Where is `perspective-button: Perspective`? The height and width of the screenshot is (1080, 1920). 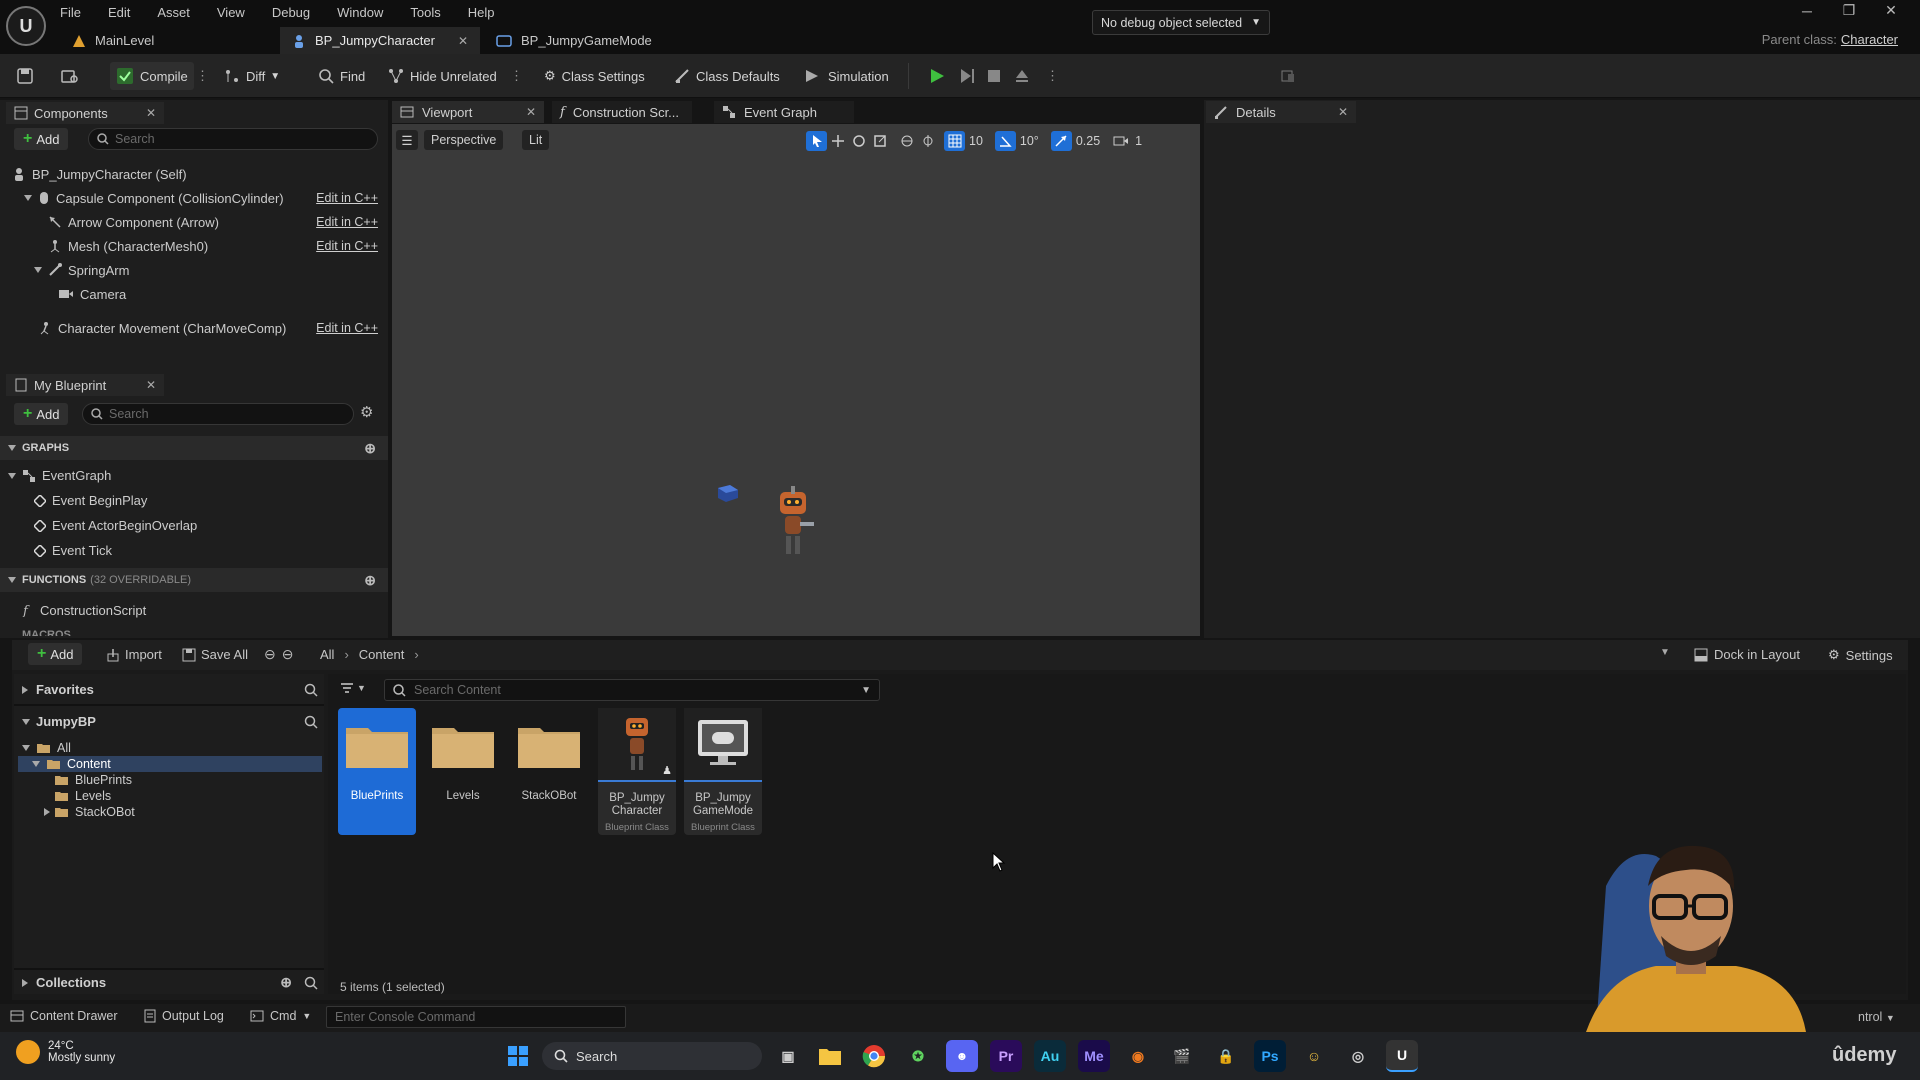
perspective-button: Perspective is located at coordinates (464, 140).